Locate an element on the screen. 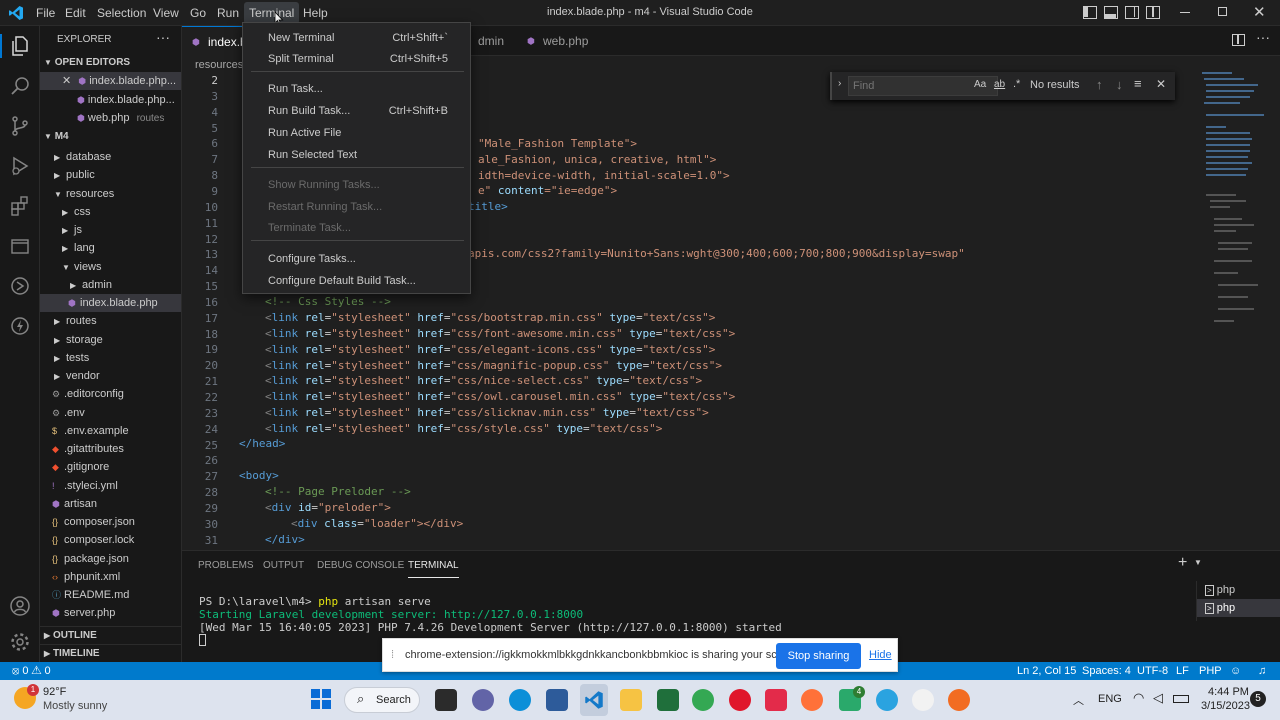 The image size is (1280, 720). menu-item-split-terminal: Split Terminal Ctrl+Shift+5 is located at coordinates (357, 59).